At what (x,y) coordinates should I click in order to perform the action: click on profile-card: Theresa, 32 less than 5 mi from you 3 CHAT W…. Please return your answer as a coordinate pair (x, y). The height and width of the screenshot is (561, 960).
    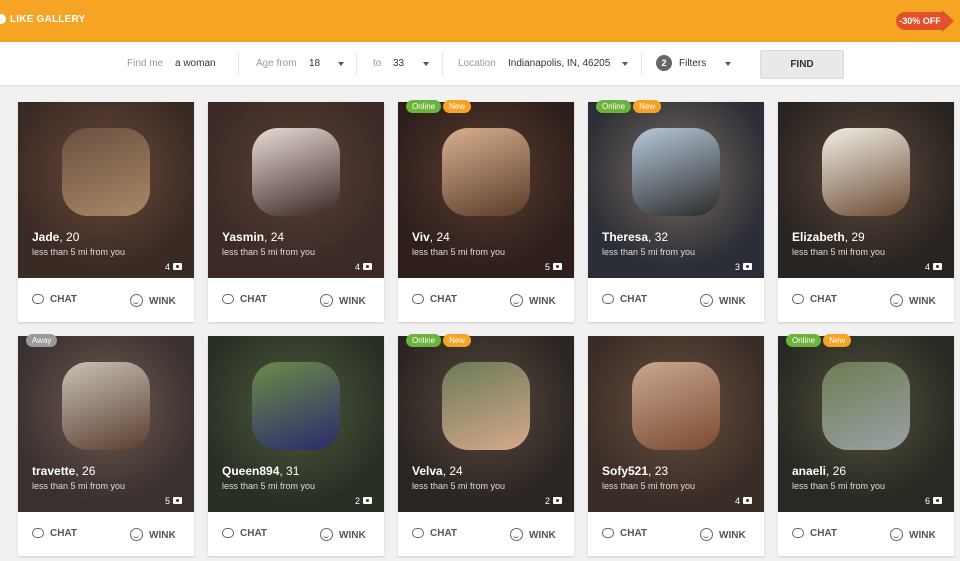
    Looking at the image, I should click on (676, 211).